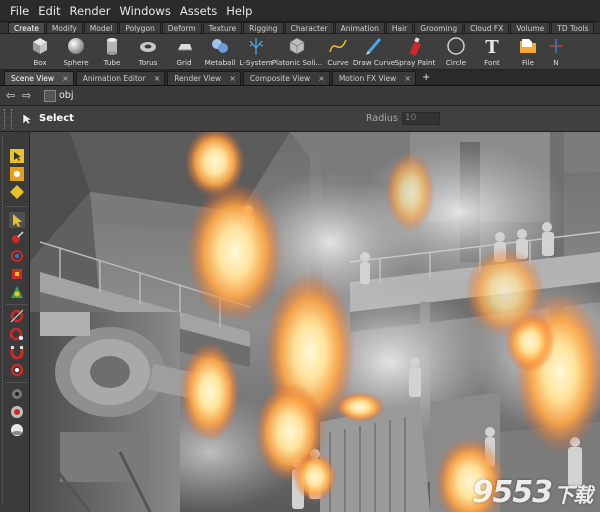 This screenshot has width=600, height=512. What do you see at coordinates (144, 11) in the screenshot?
I see `menu-windows: Windows` at bounding box center [144, 11].